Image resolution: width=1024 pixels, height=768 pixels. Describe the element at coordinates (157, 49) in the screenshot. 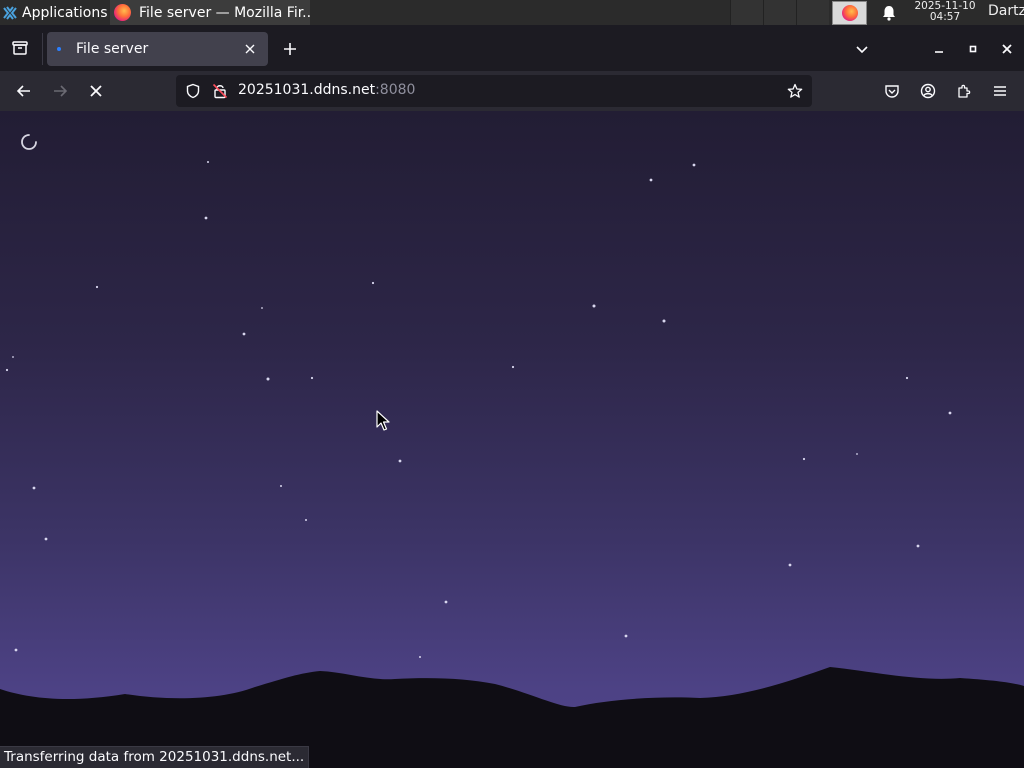

I see `tab-file-server: File server` at that location.